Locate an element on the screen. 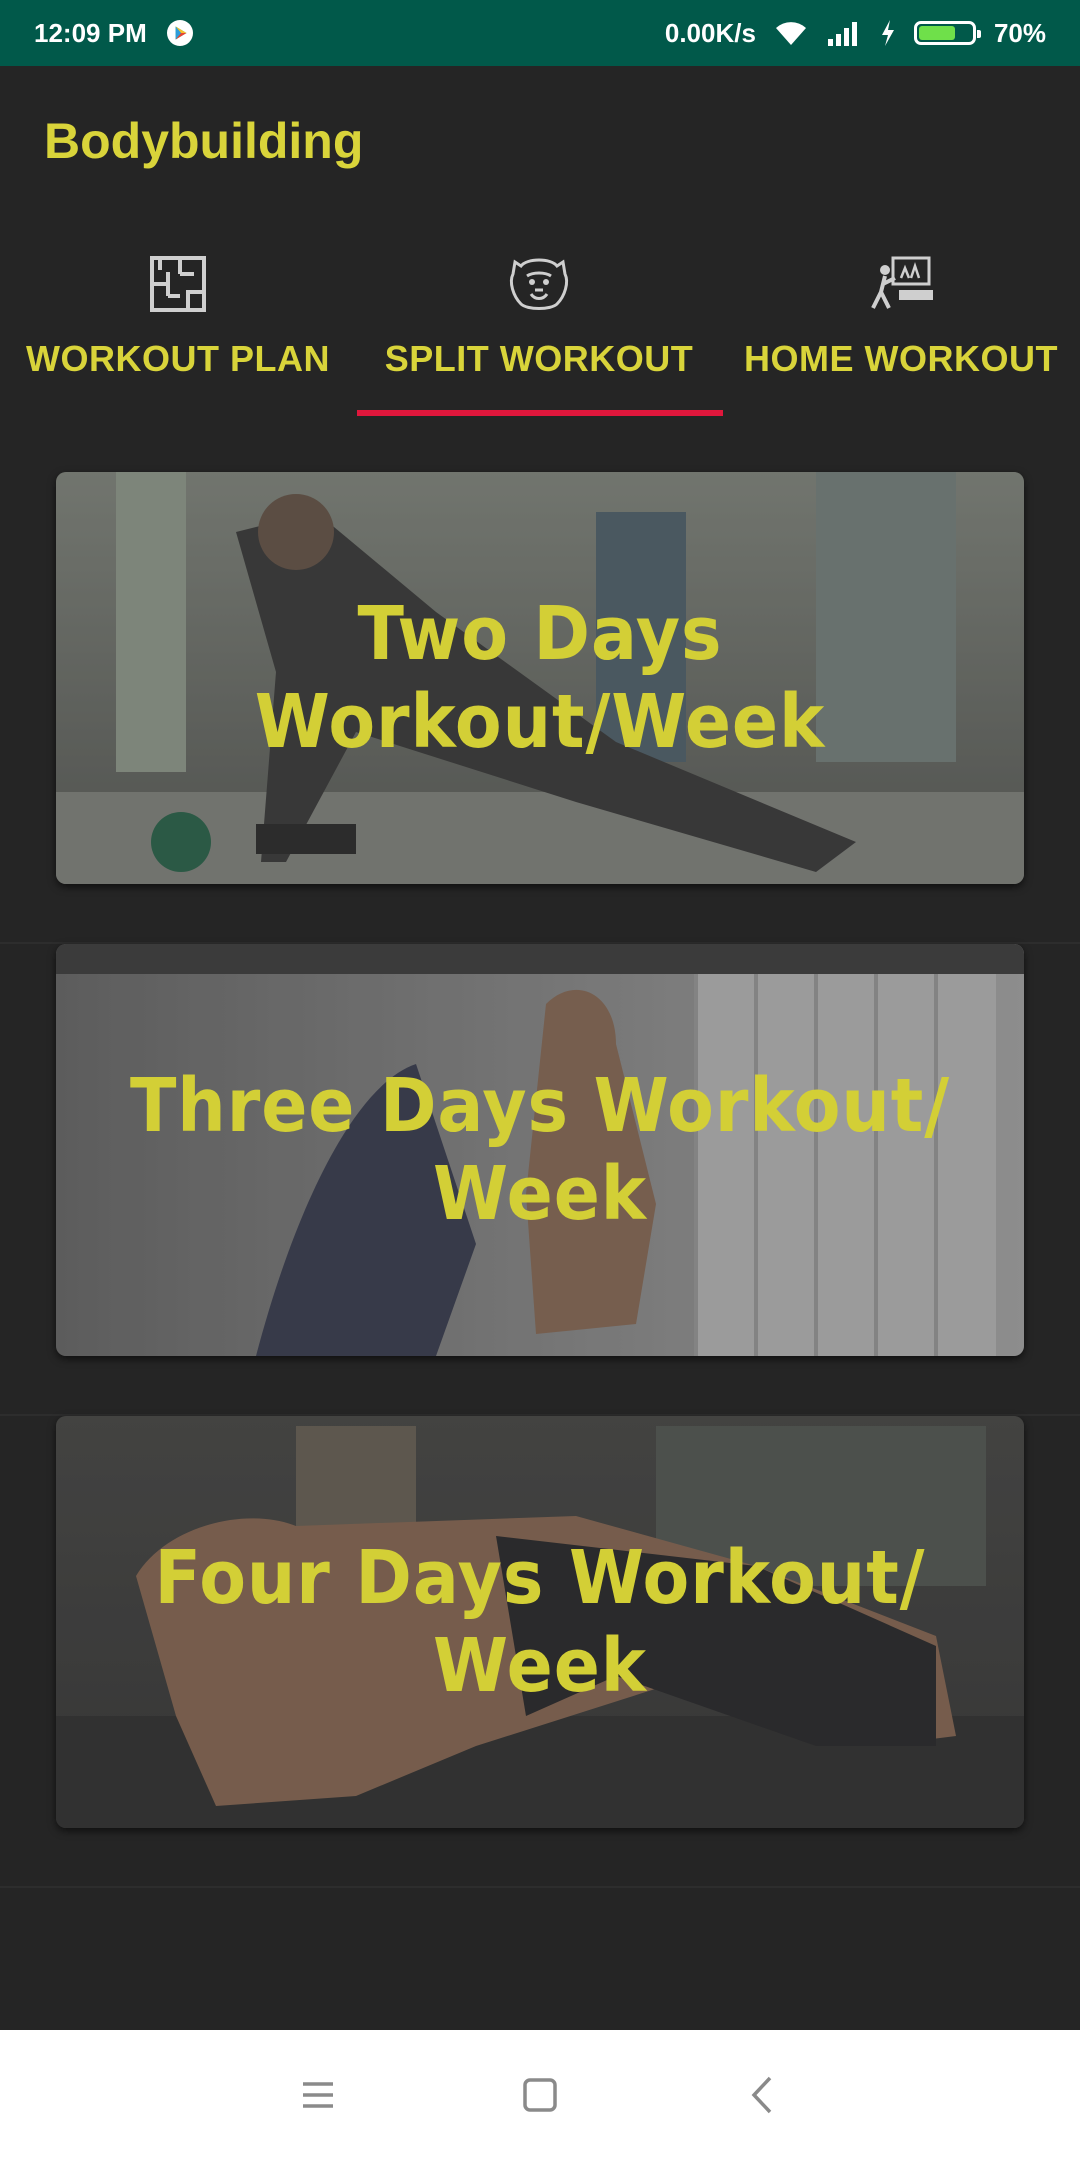 This screenshot has height=2160, width=1080. gorilla-icon is located at coordinates (539, 284).